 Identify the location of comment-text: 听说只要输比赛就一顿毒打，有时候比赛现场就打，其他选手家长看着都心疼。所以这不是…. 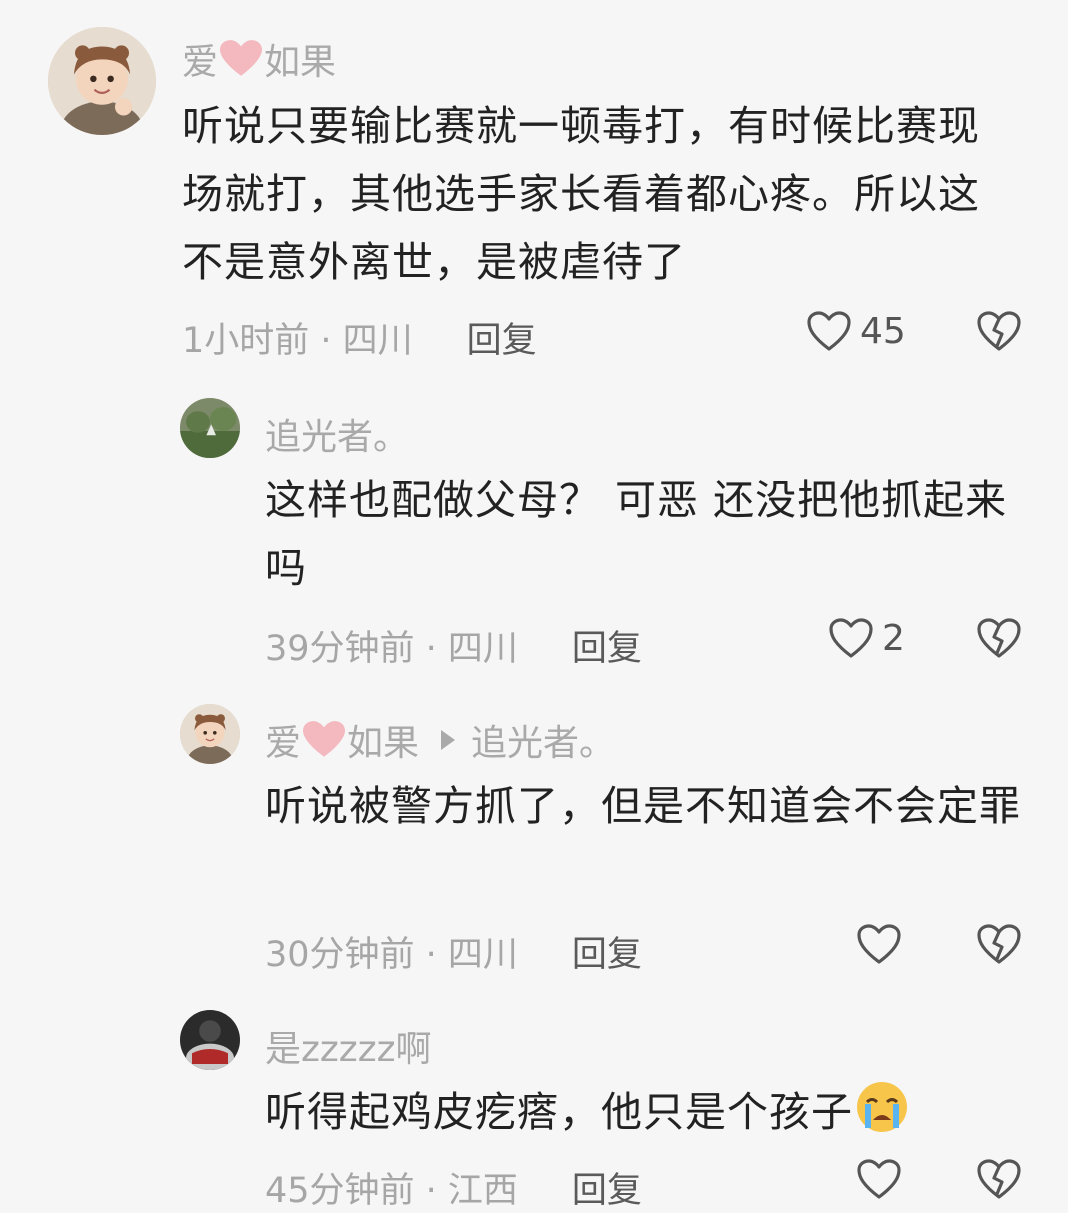
(581, 194).